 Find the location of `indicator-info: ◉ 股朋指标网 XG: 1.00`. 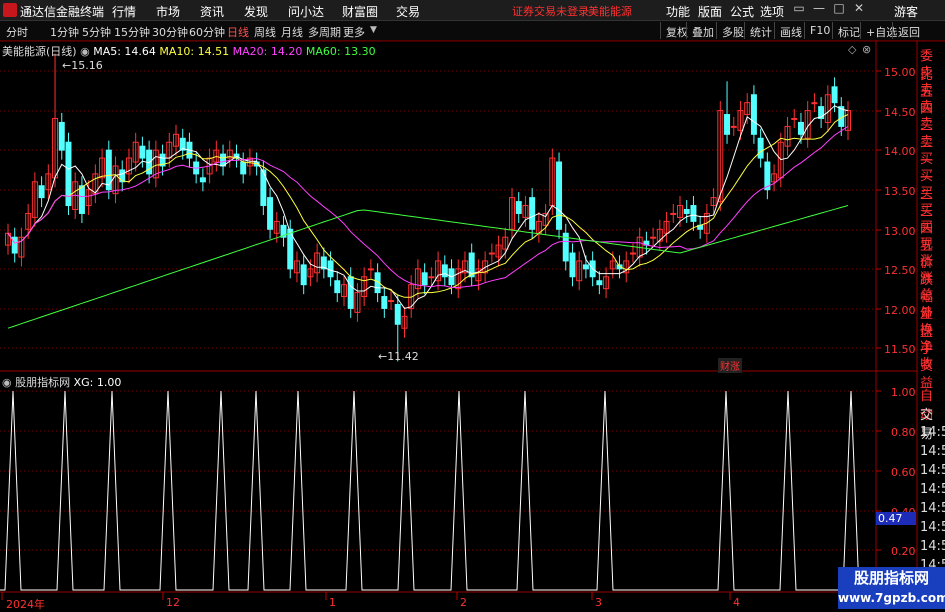

indicator-info: ◉ 股朋指标网 XG: 1.00 is located at coordinates (61, 382).